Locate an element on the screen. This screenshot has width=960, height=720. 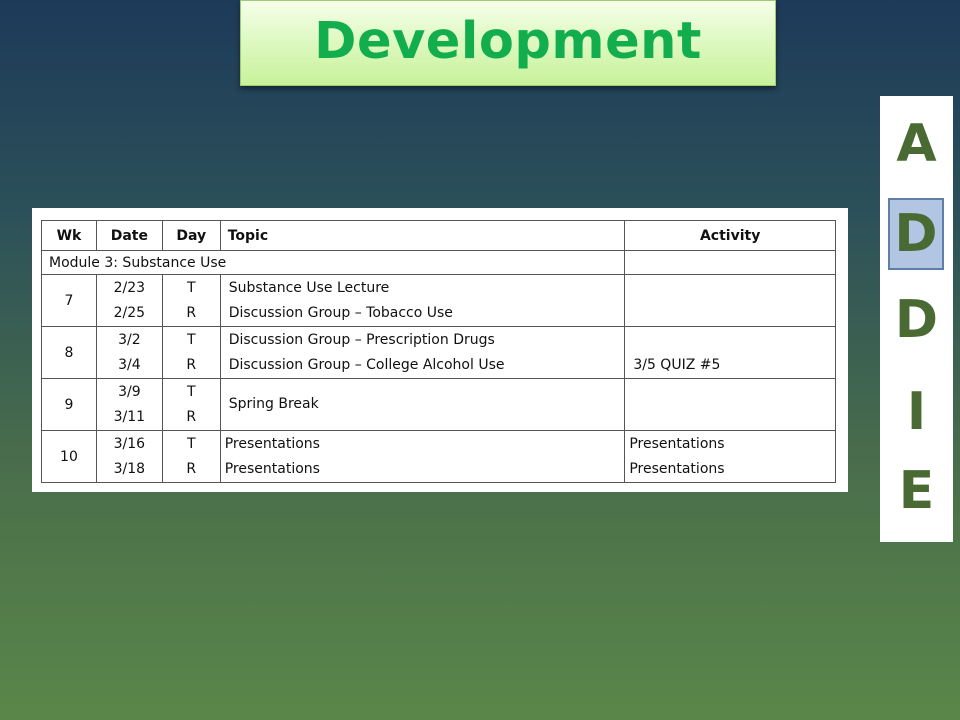
date-cell: 3/16 3/18 is located at coordinates (129, 456).